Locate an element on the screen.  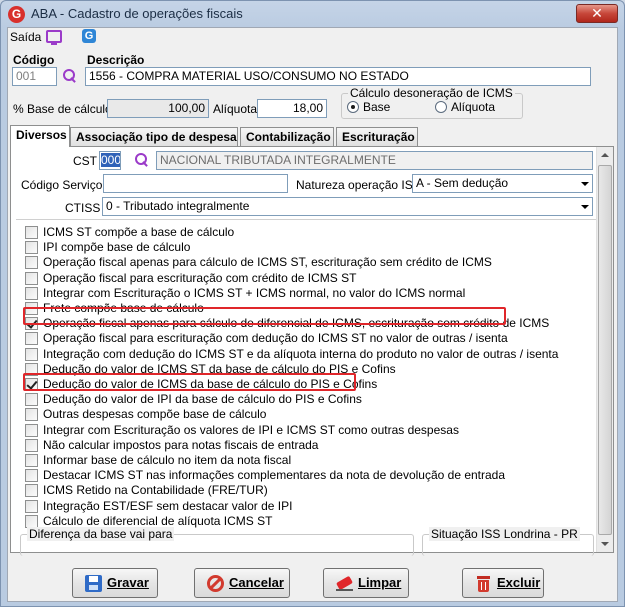
iss-londrina-title: Situação ISS Londrina - PR is located at coordinates (504, 534).